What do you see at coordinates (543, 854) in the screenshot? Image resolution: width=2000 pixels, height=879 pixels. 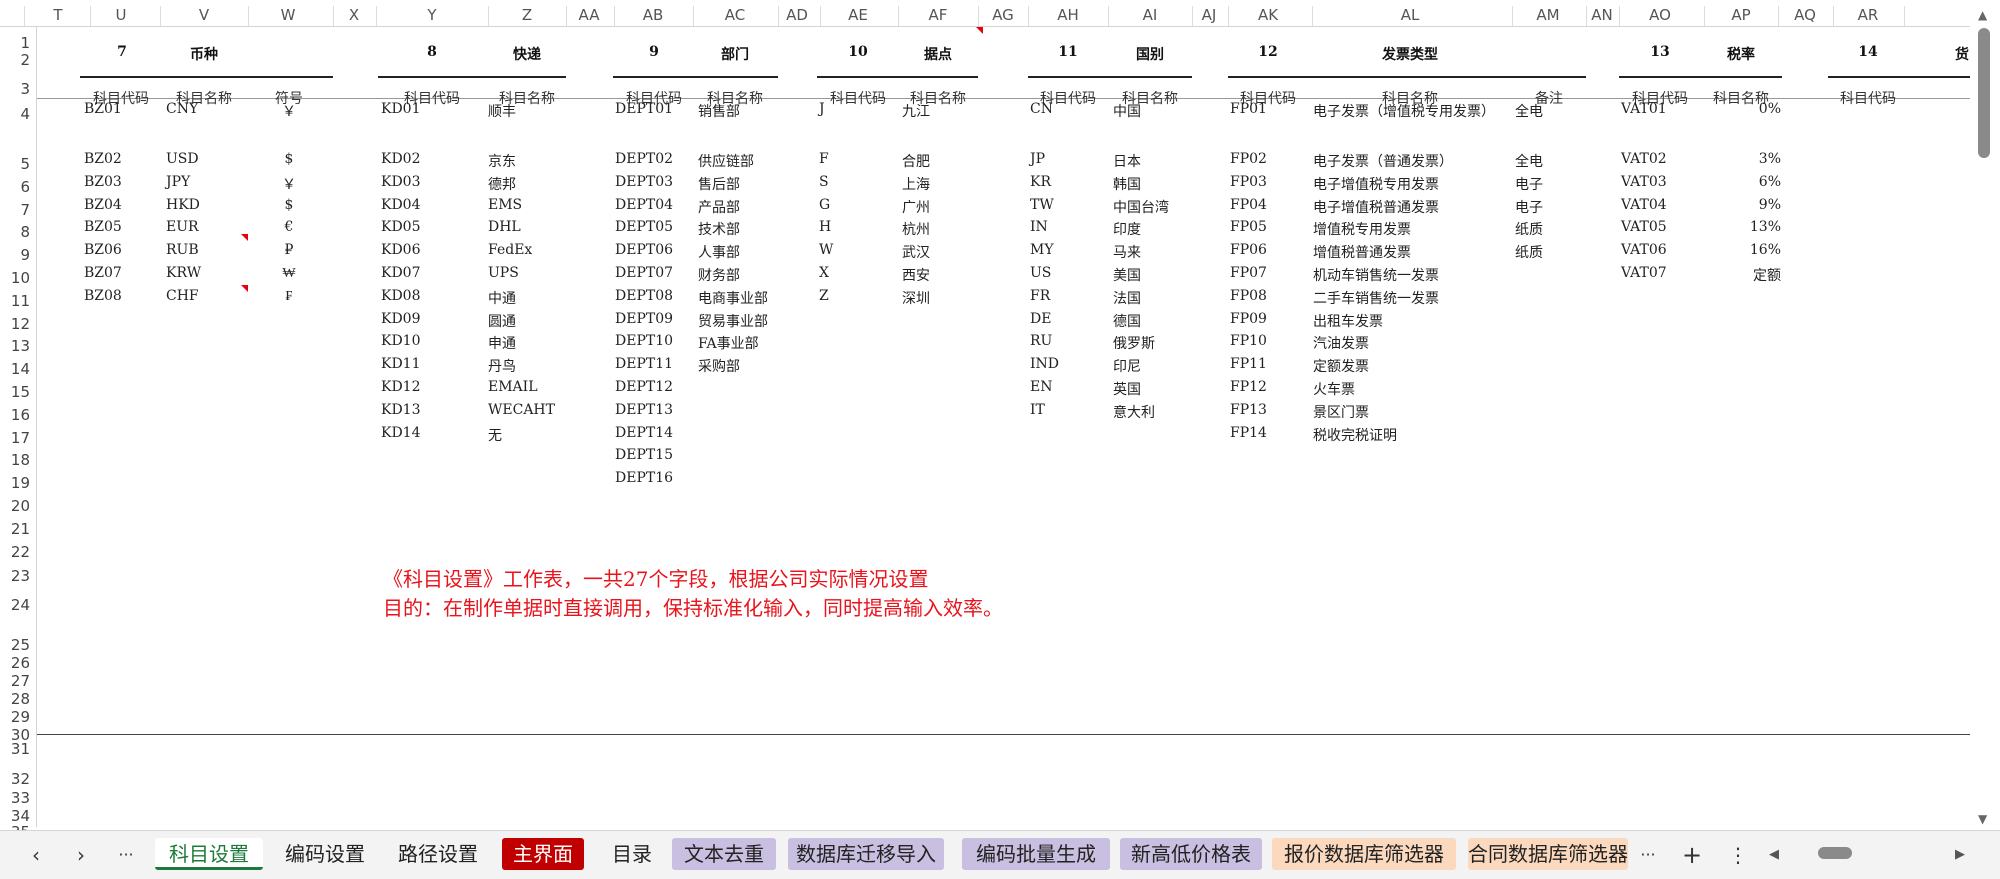 I see `sheet-tab: 主界面` at bounding box center [543, 854].